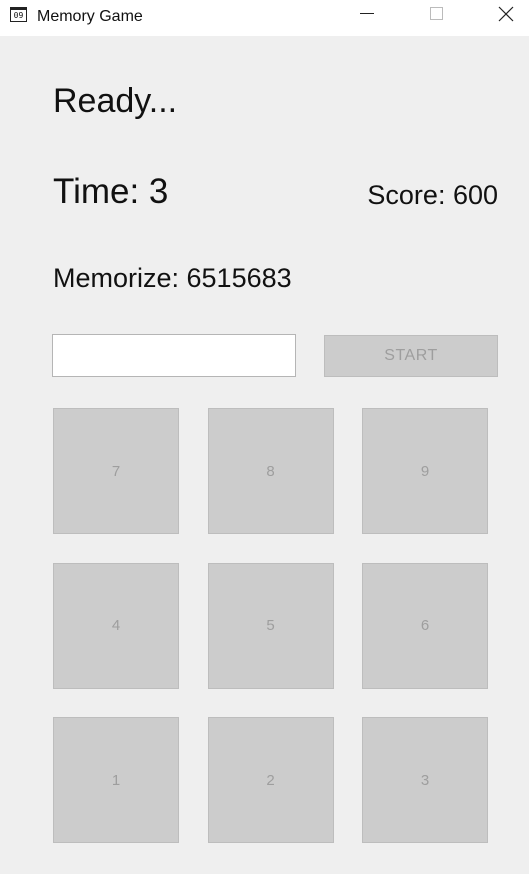  I want to click on key-7: 7, so click(116, 471).